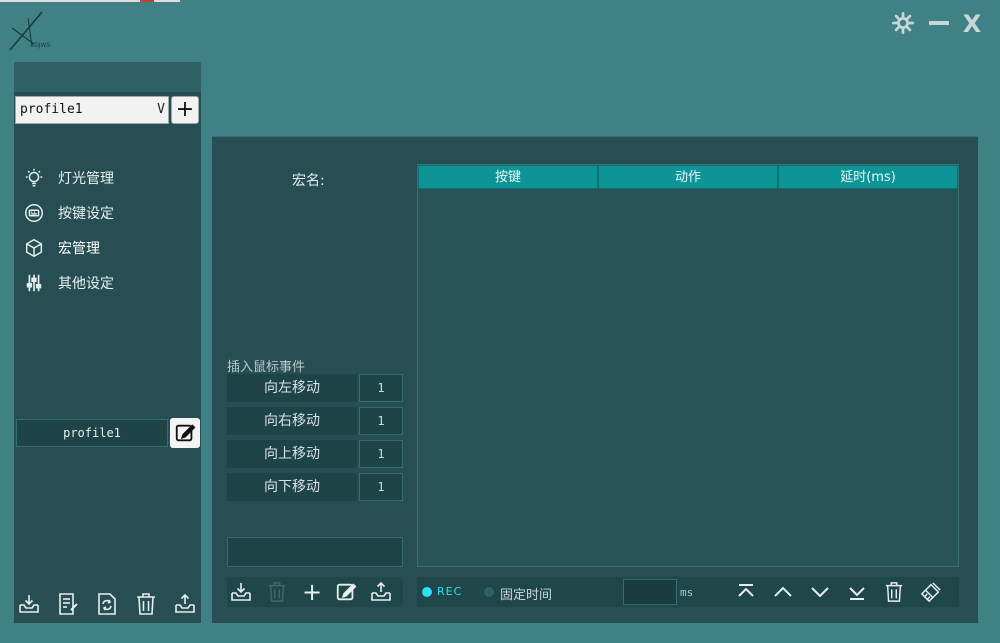 This screenshot has height=643, width=1000. I want to click on fixed-time-label: 固定时间, so click(526, 595).